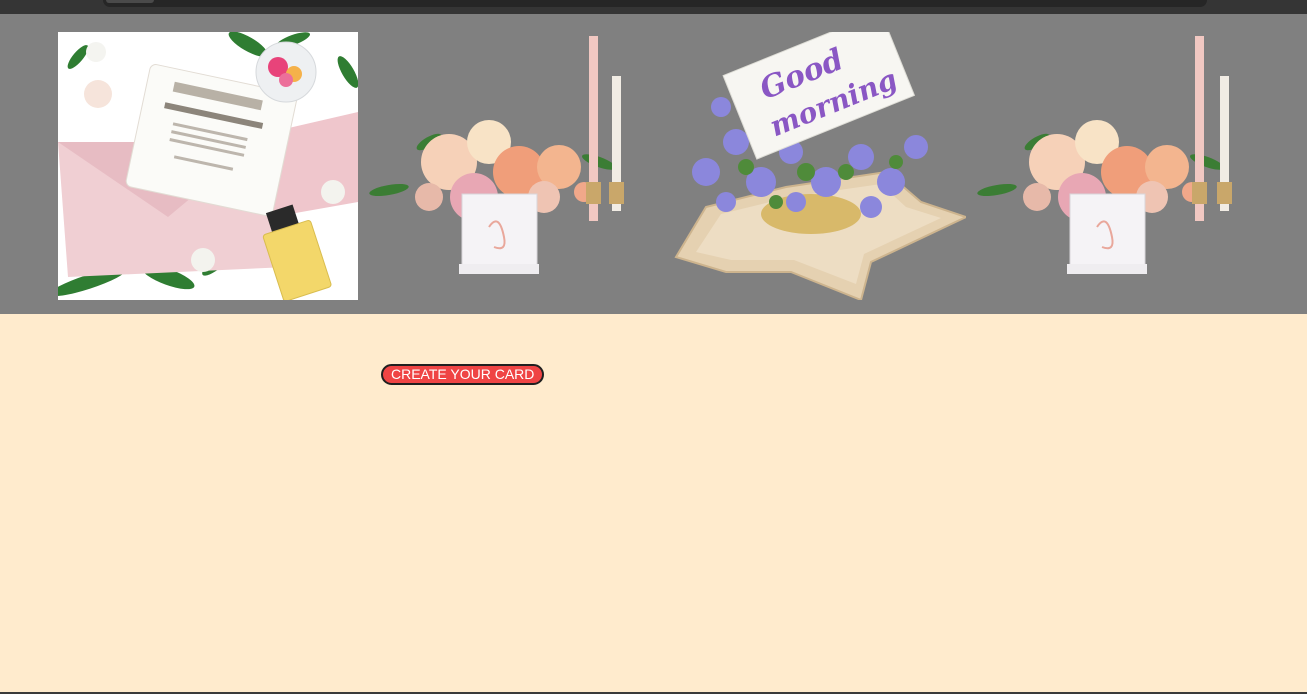 Image resolution: width=1307 pixels, height=694 pixels. Describe the element at coordinates (208, 166) in the screenshot. I see `gallery-image-invitation` at that location.